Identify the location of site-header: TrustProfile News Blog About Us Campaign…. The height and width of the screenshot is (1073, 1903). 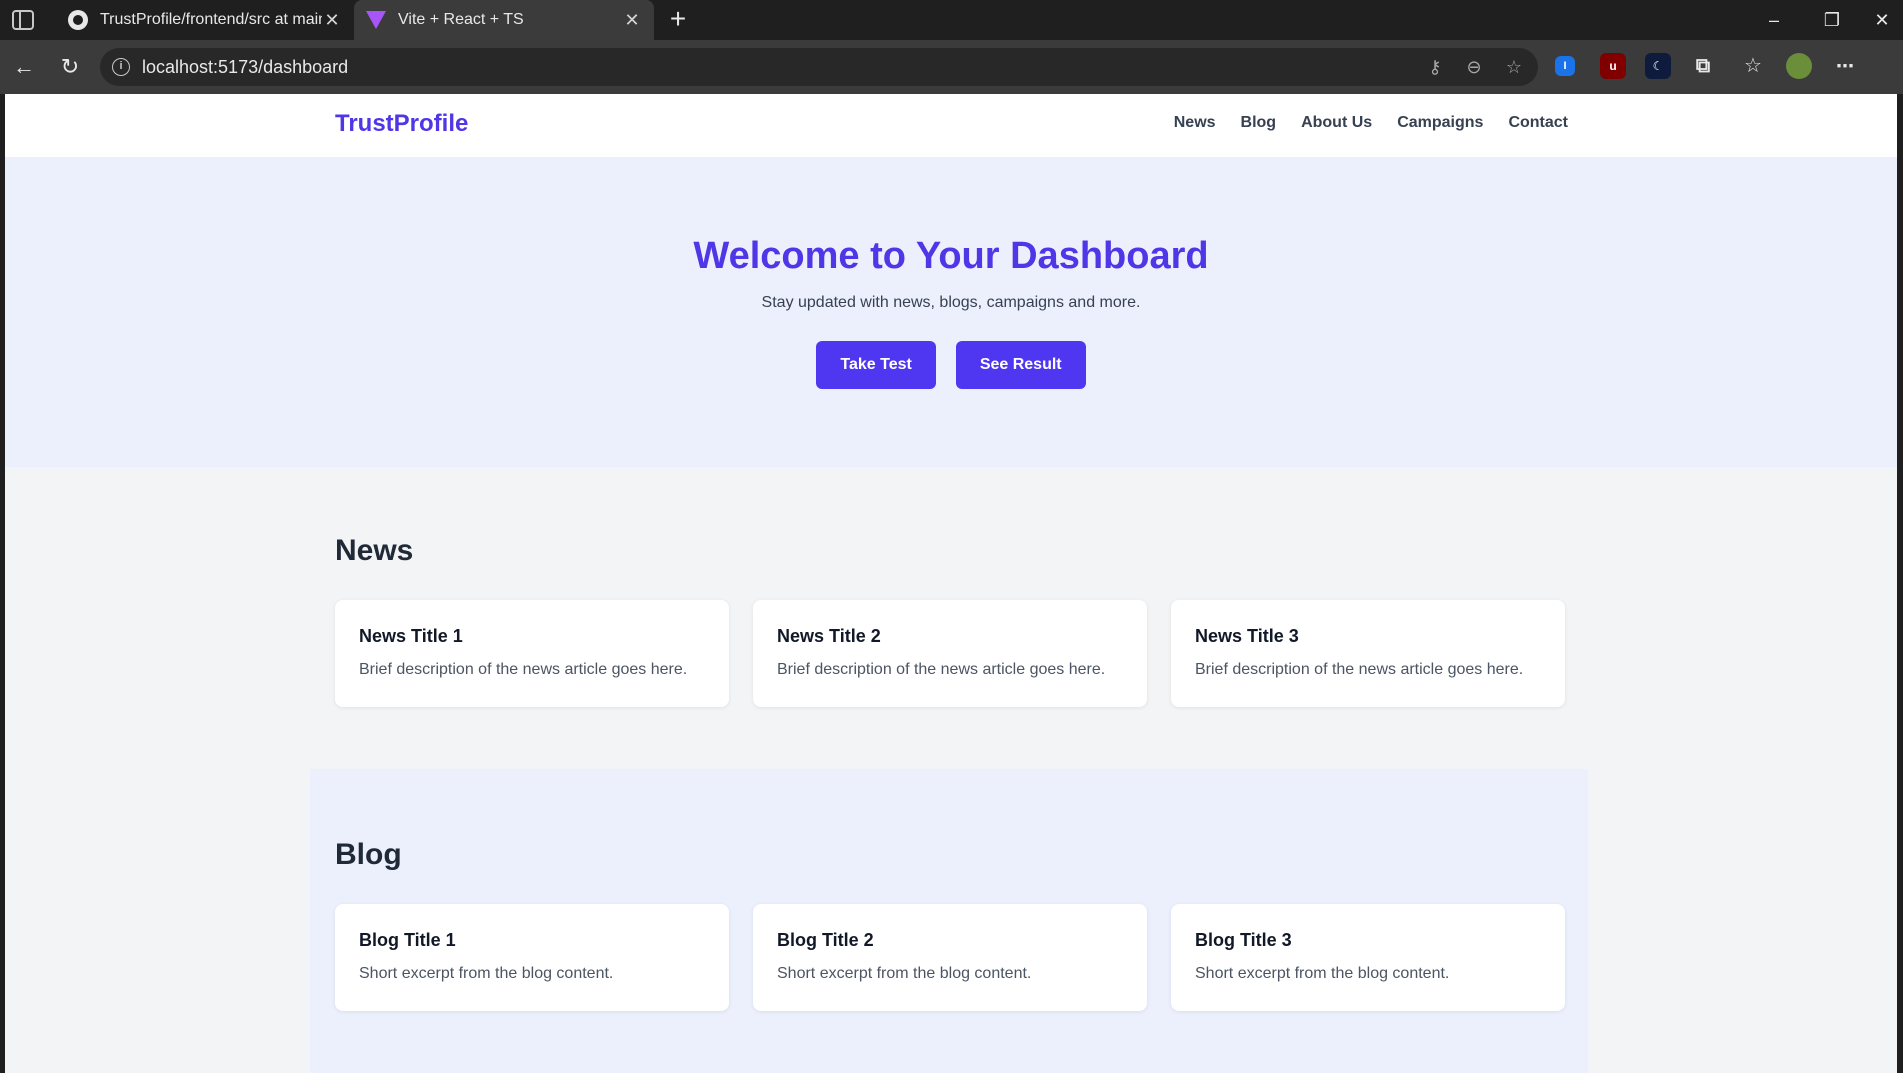
(951, 125).